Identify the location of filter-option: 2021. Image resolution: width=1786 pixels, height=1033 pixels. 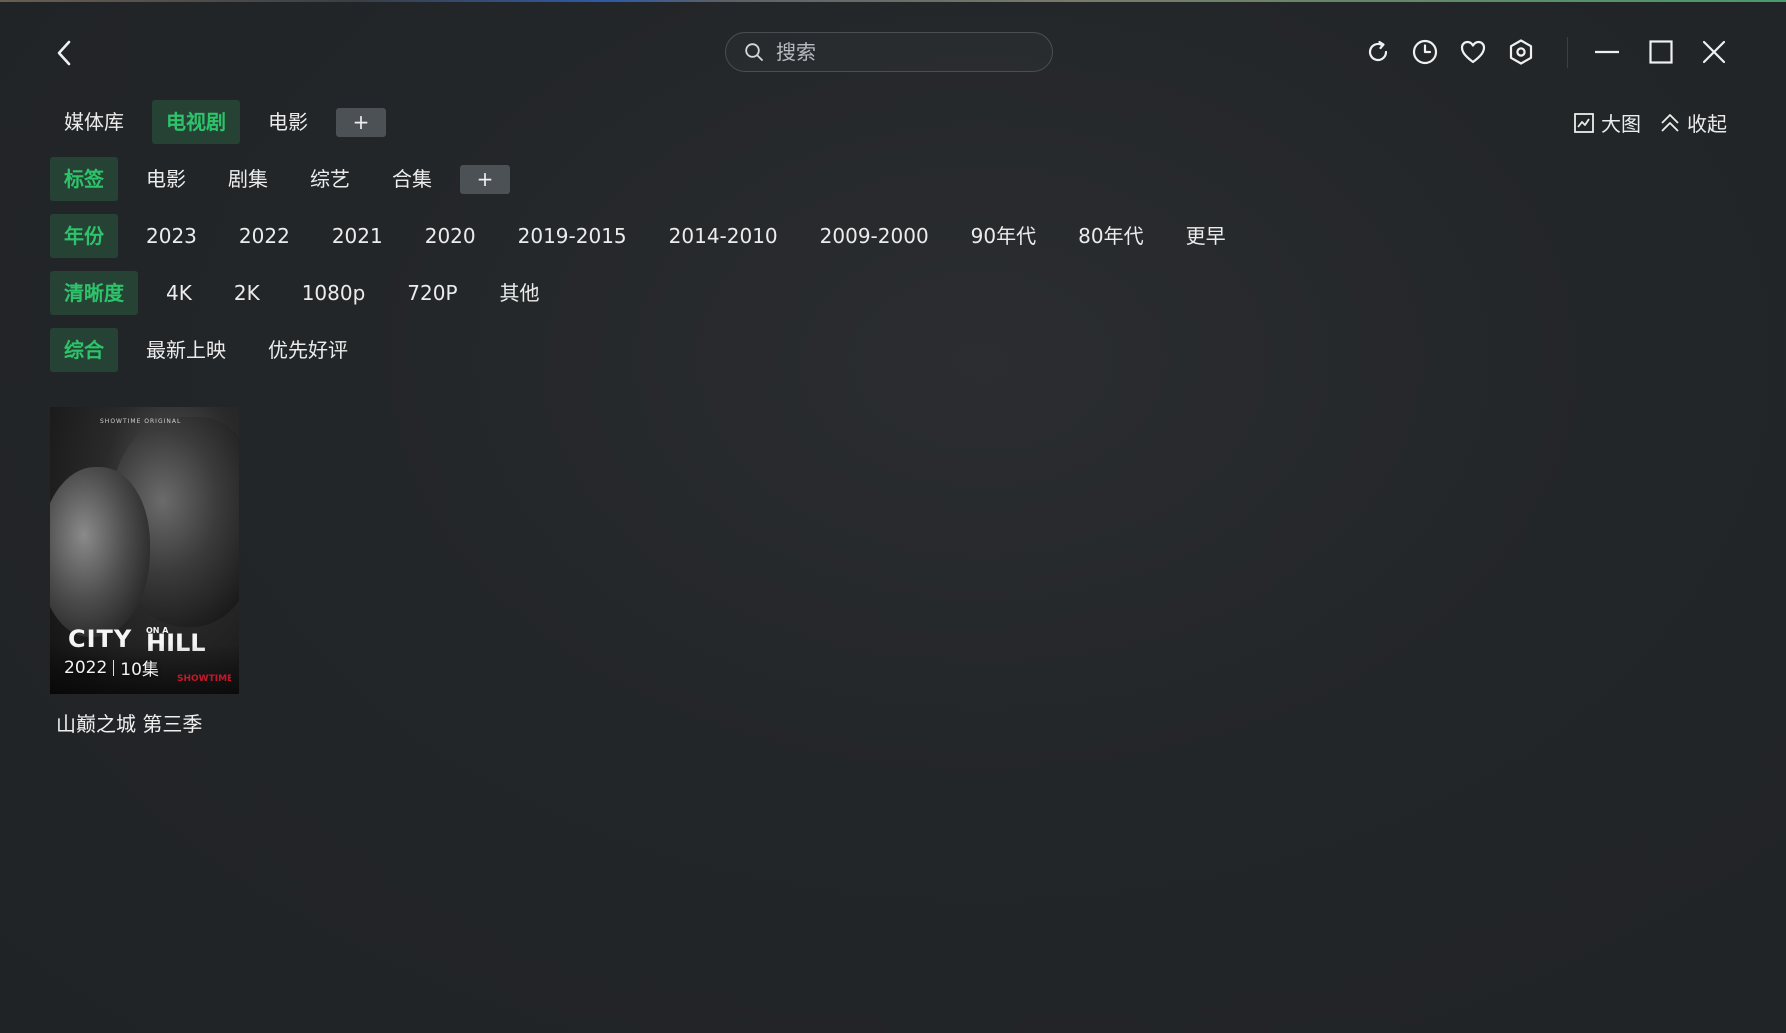
(357, 236).